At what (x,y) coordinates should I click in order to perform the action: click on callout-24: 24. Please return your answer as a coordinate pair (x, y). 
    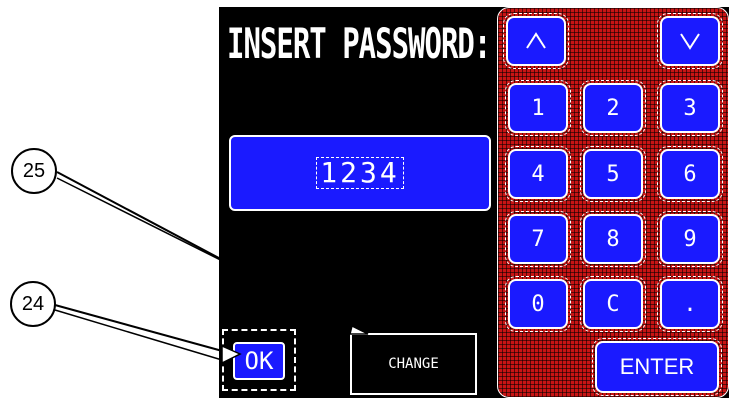
    Looking at the image, I should click on (33, 304).